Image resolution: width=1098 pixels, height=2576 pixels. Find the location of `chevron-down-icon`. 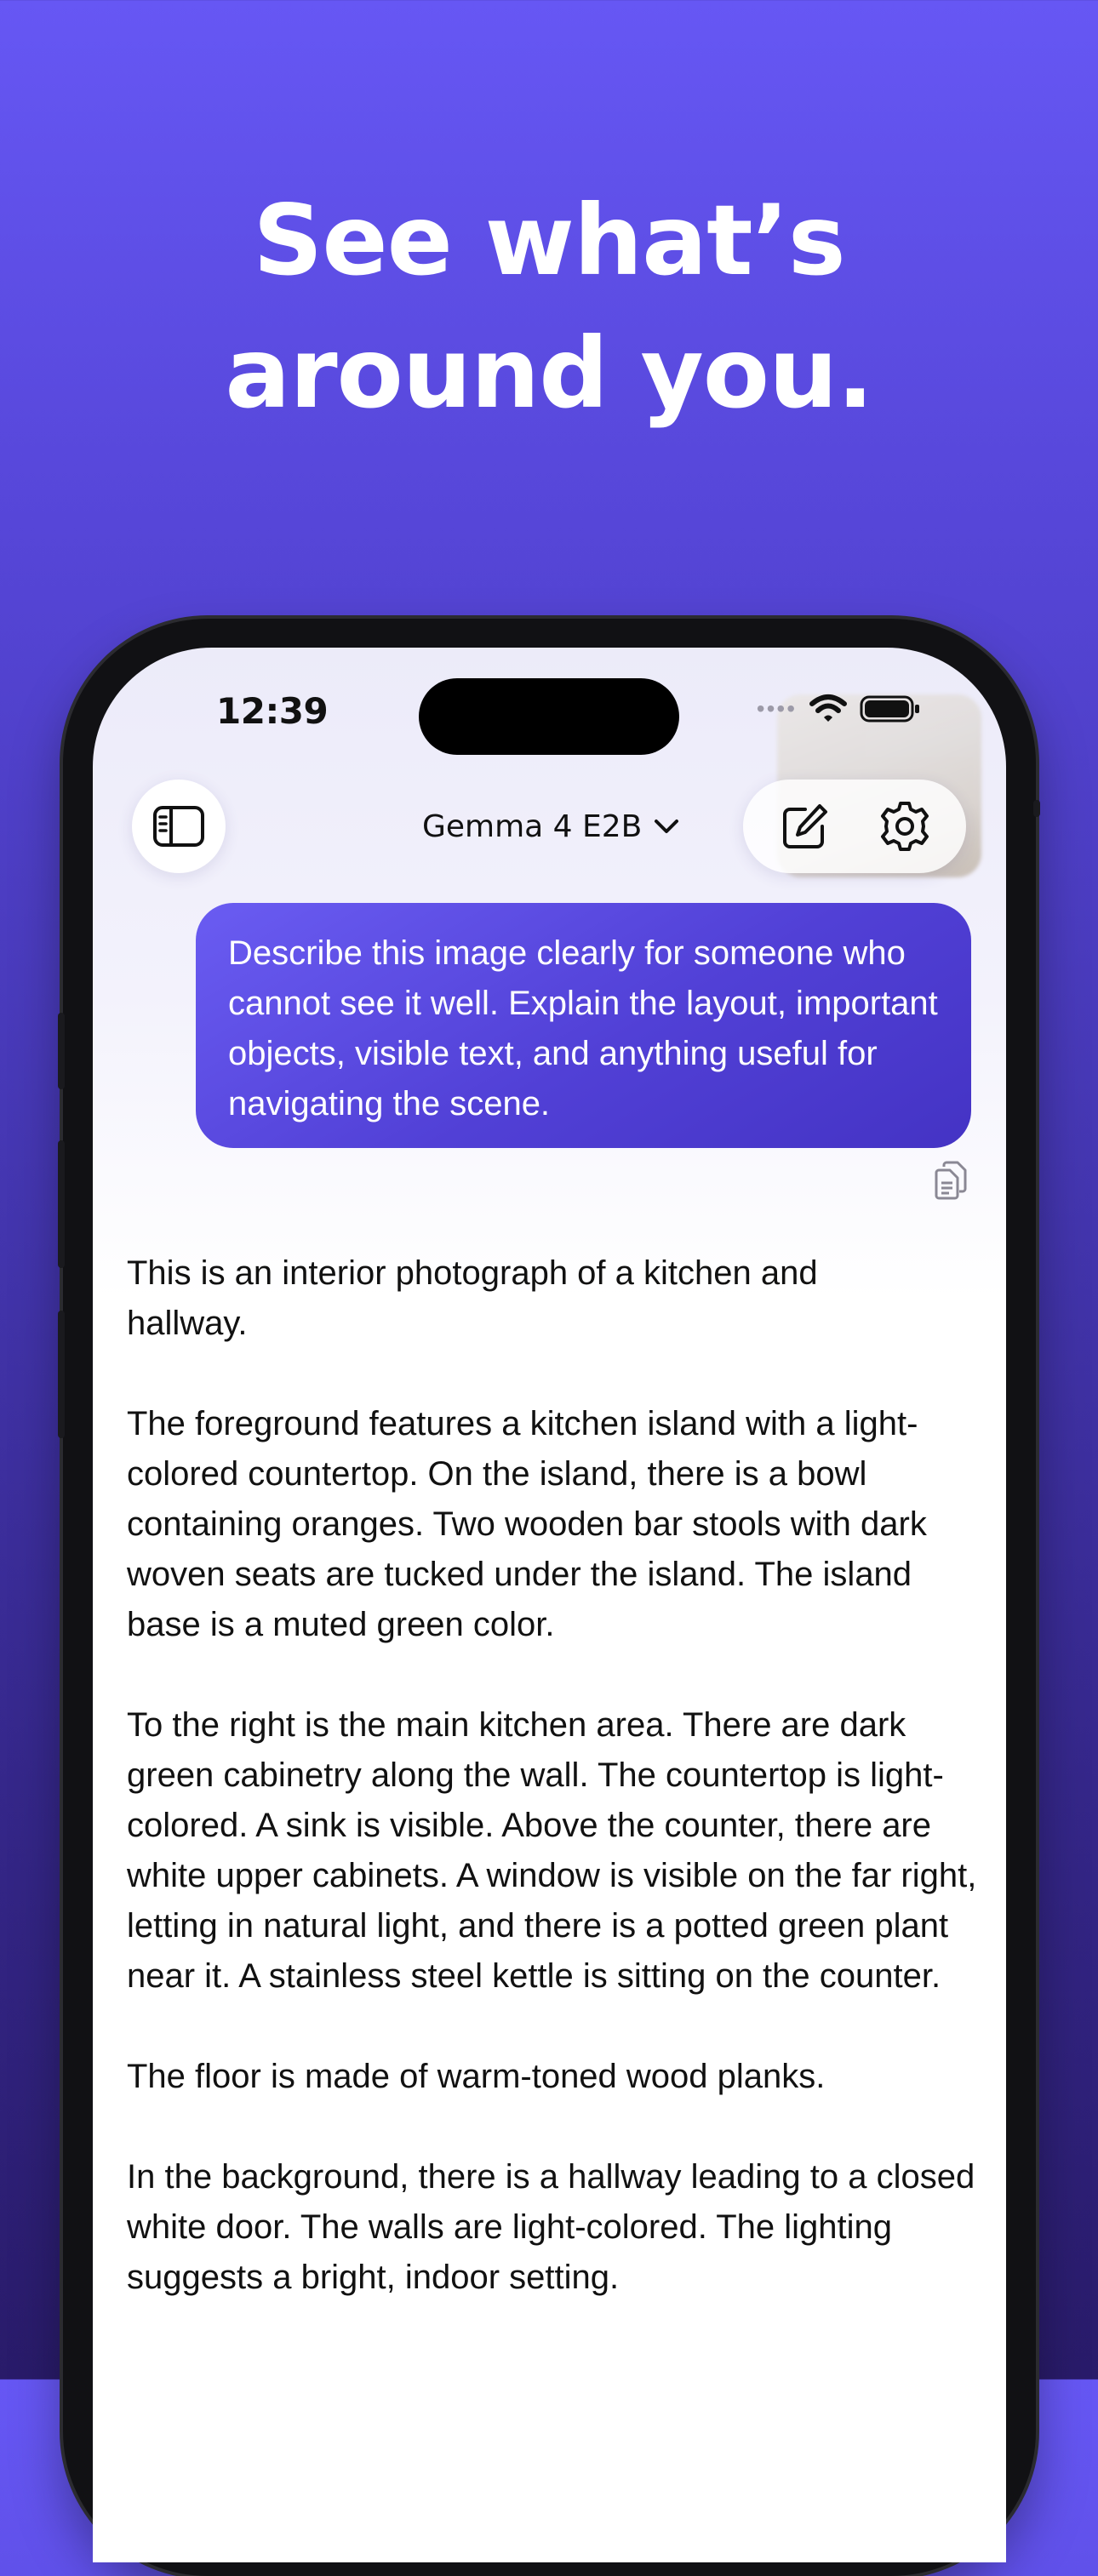

chevron-down-icon is located at coordinates (667, 826).